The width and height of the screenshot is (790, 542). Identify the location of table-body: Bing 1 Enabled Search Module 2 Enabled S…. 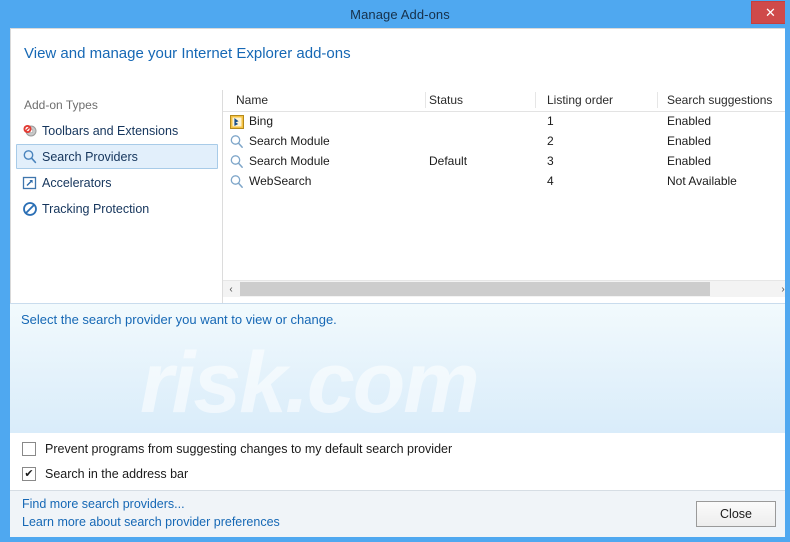
(504, 152).